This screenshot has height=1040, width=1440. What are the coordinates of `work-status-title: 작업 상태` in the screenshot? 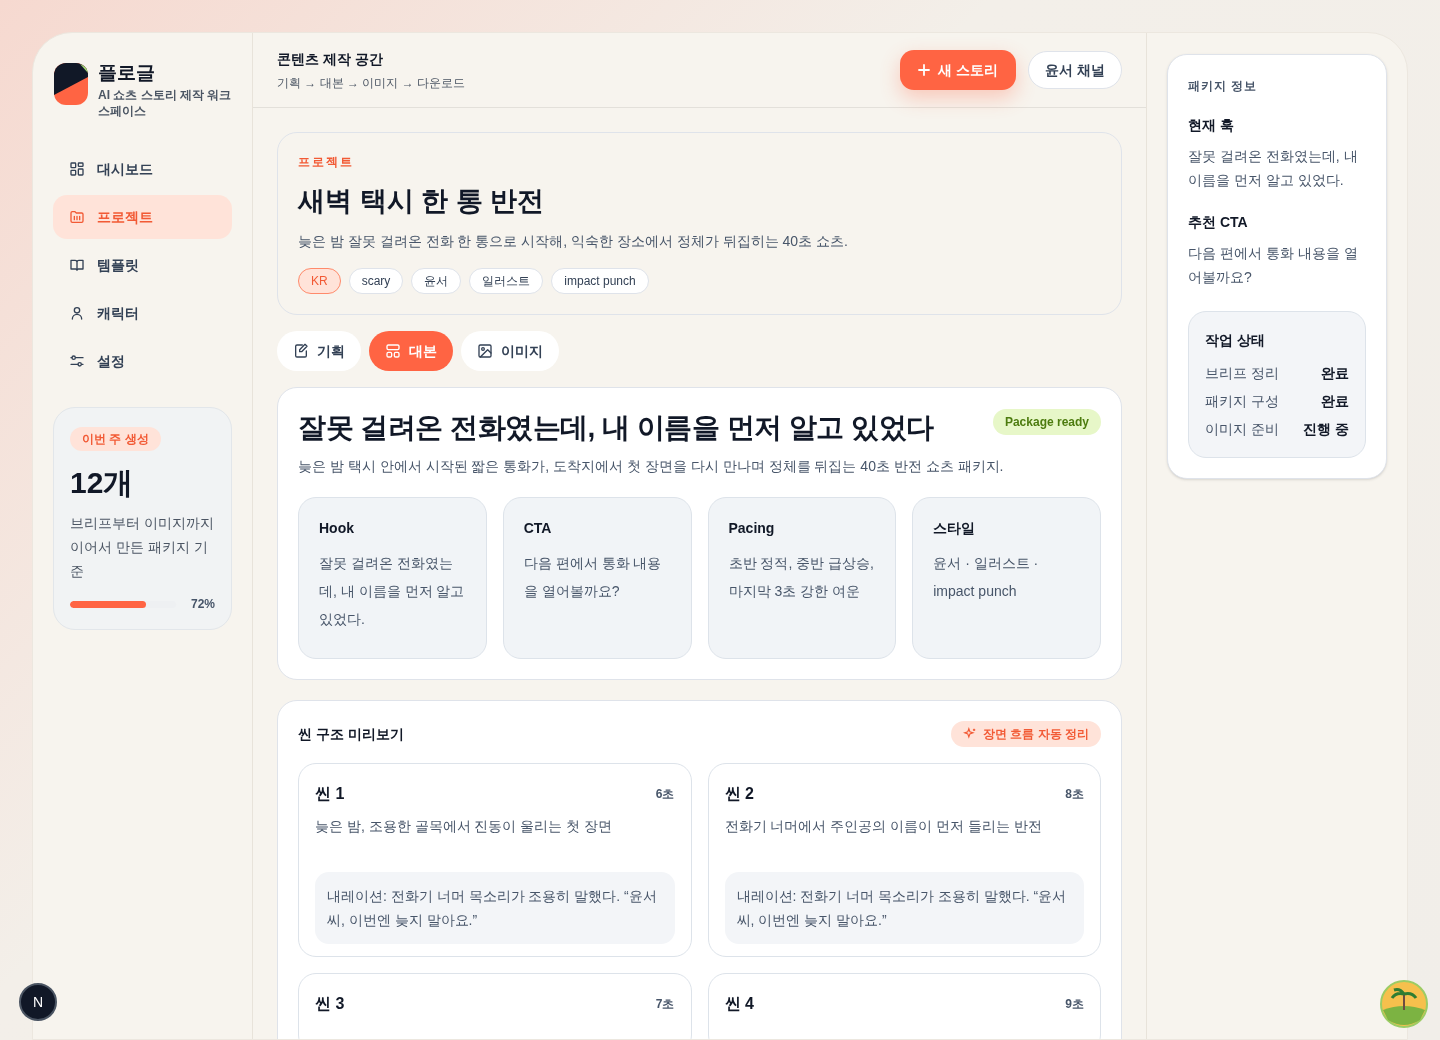 It's located at (1235, 340).